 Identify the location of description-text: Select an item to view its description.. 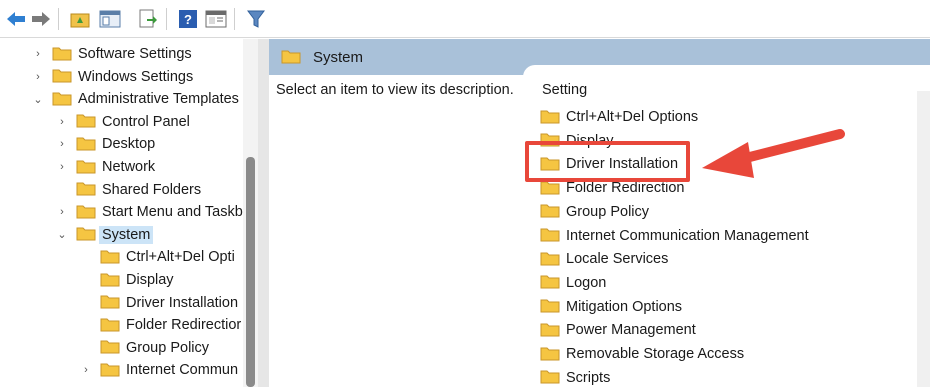
(395, 90).